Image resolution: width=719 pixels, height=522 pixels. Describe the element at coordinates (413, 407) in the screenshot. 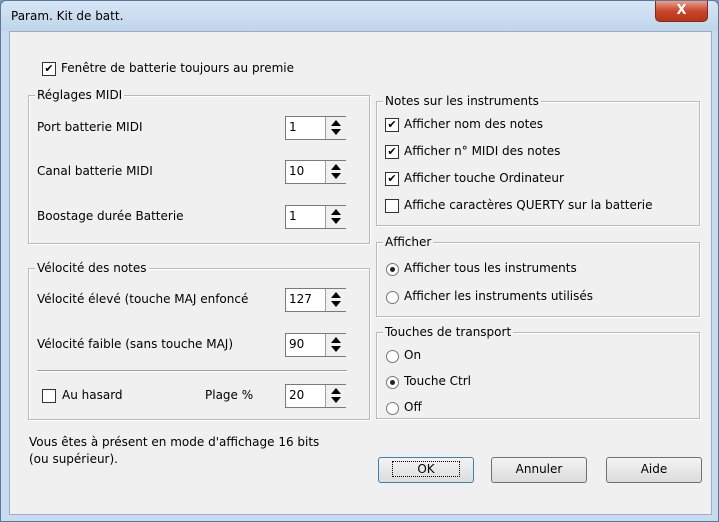

I see `transport-off-label: Off` at that location.